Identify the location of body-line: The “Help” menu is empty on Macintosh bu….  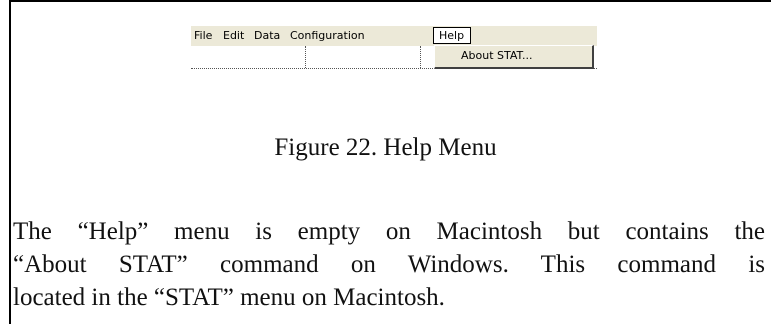
(389, 231).